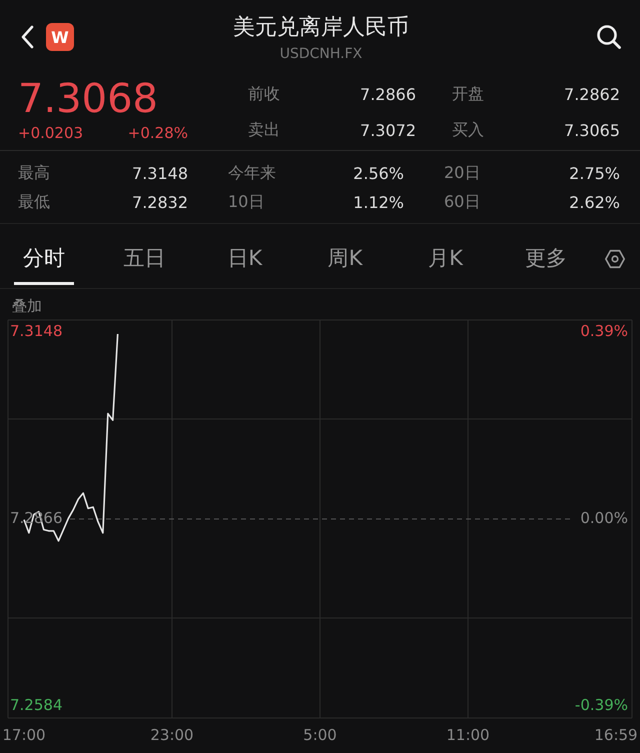  Describe the element at coordinates (34, 202) in the screenshot. I see `stat-label: 最低` at that location.